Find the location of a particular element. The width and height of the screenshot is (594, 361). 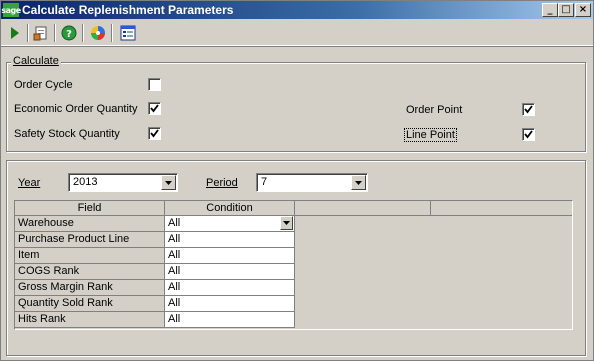

period-label-text: Period is located at coordinates (222, 183).